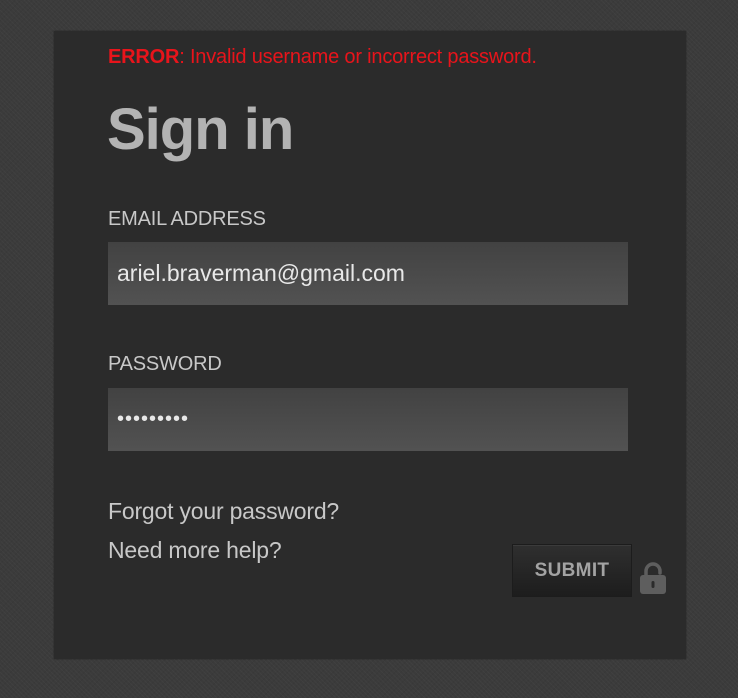 Image resolution: width=738 pixels, height=698 pixels. Describe the element at coordinates (368, 419) in the screenshot. I see `password-field: •••••••••` at that location.